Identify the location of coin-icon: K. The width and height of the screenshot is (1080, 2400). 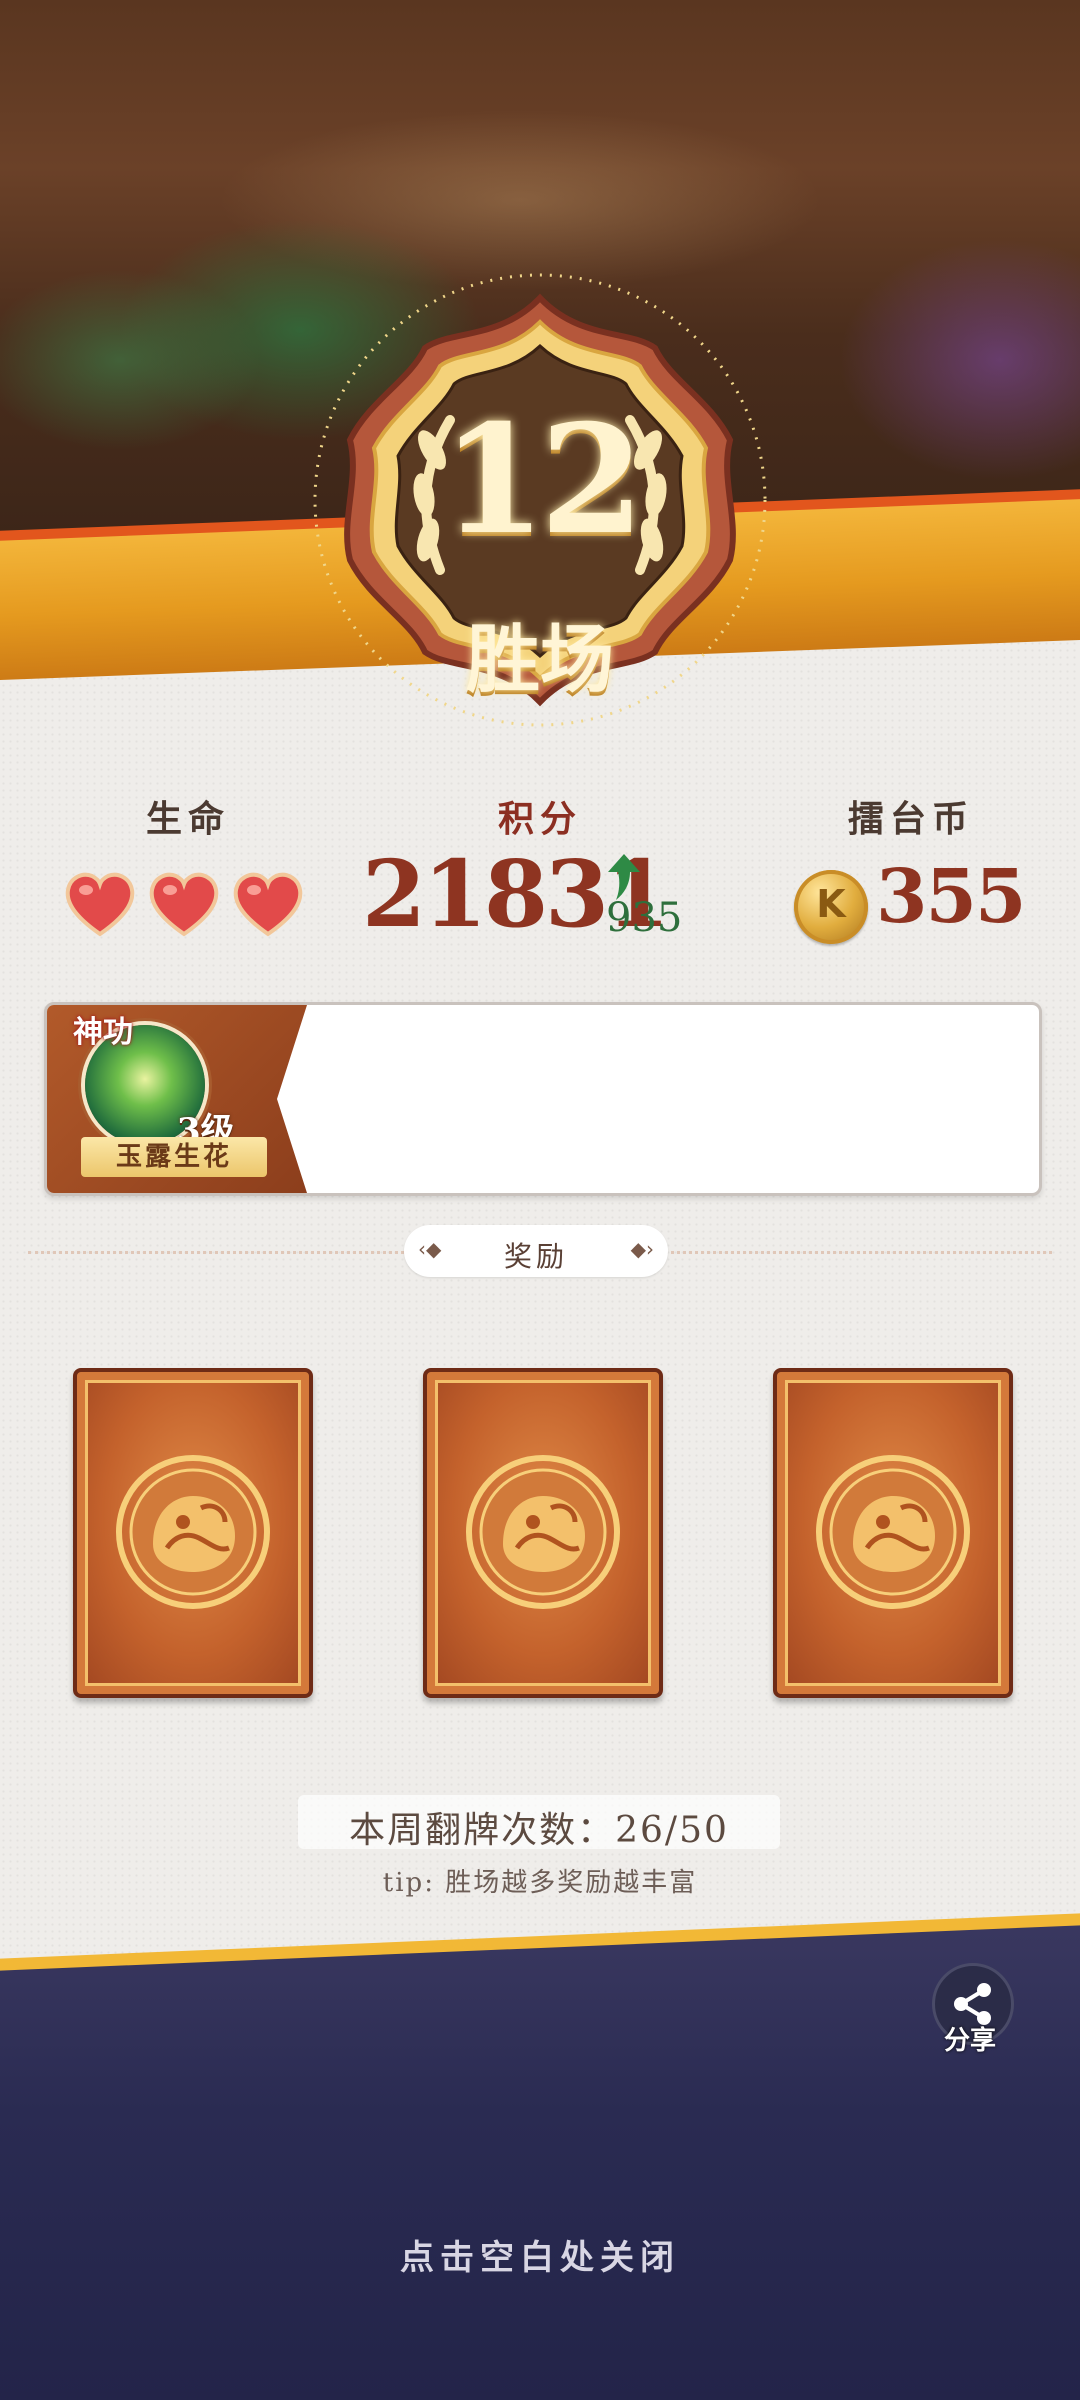
(831, 907).